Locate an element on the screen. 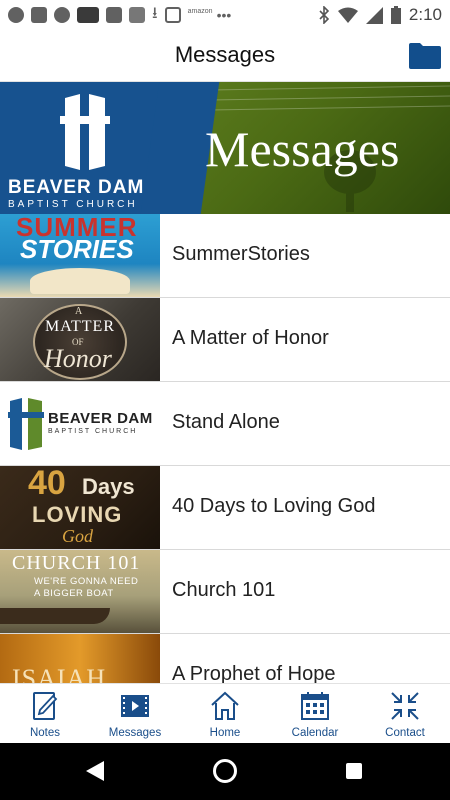 This screenshot has width=450, height=800. more-icon: ••• is located at coordinates (224, 15).